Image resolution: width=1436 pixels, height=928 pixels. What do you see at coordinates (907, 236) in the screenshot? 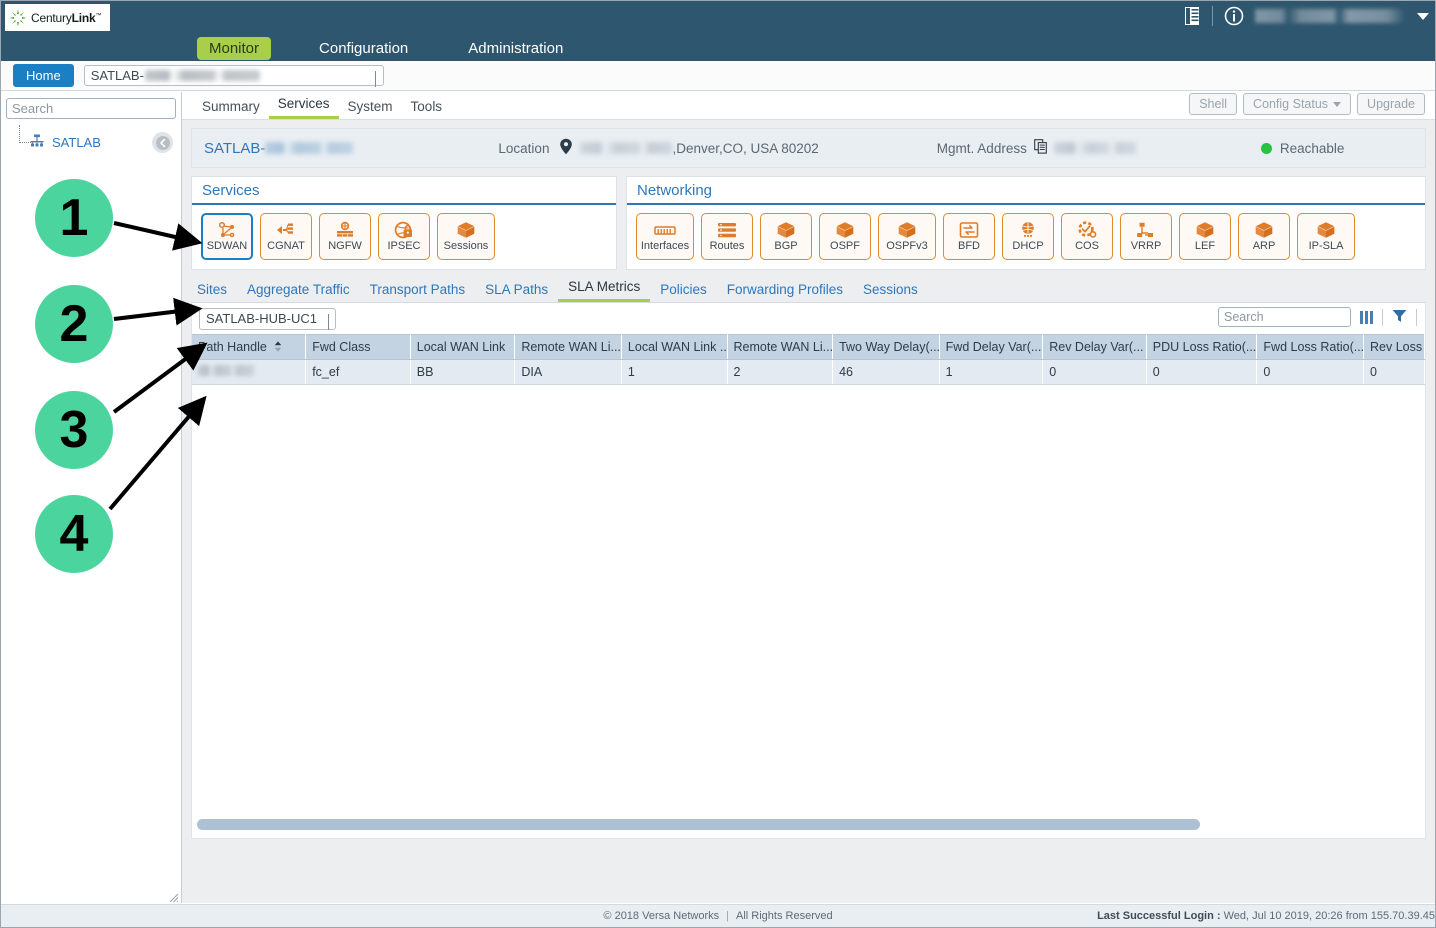
I see `networking-button-ospfv3: OSPFv3` at bounding box center [907, 236].